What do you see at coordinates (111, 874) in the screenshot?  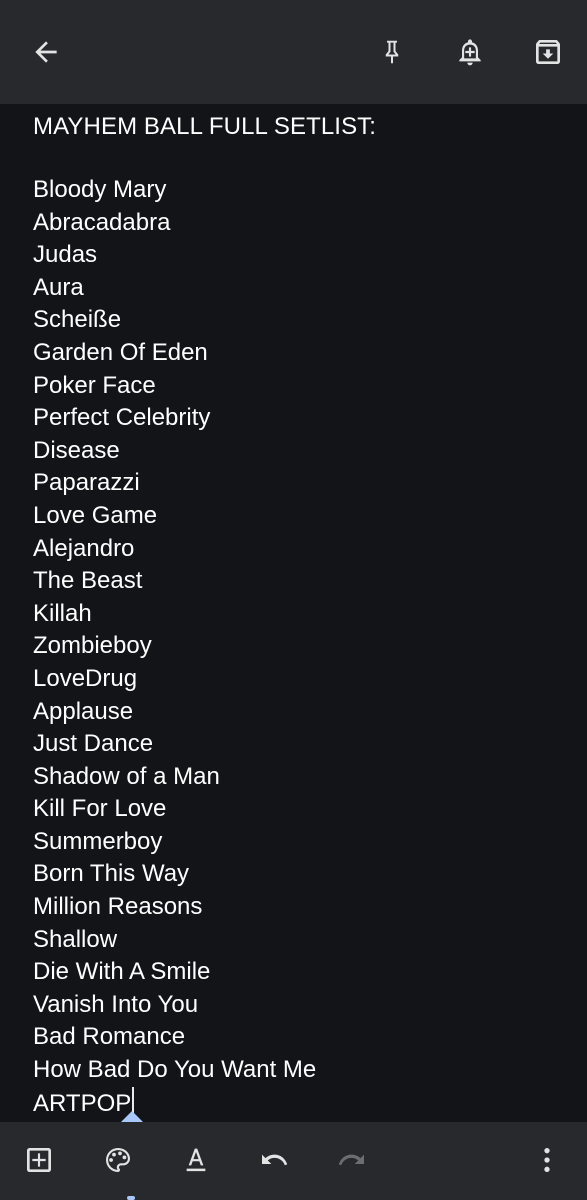 I see `list-item: Born This Way` at bounding box center [111, 874].